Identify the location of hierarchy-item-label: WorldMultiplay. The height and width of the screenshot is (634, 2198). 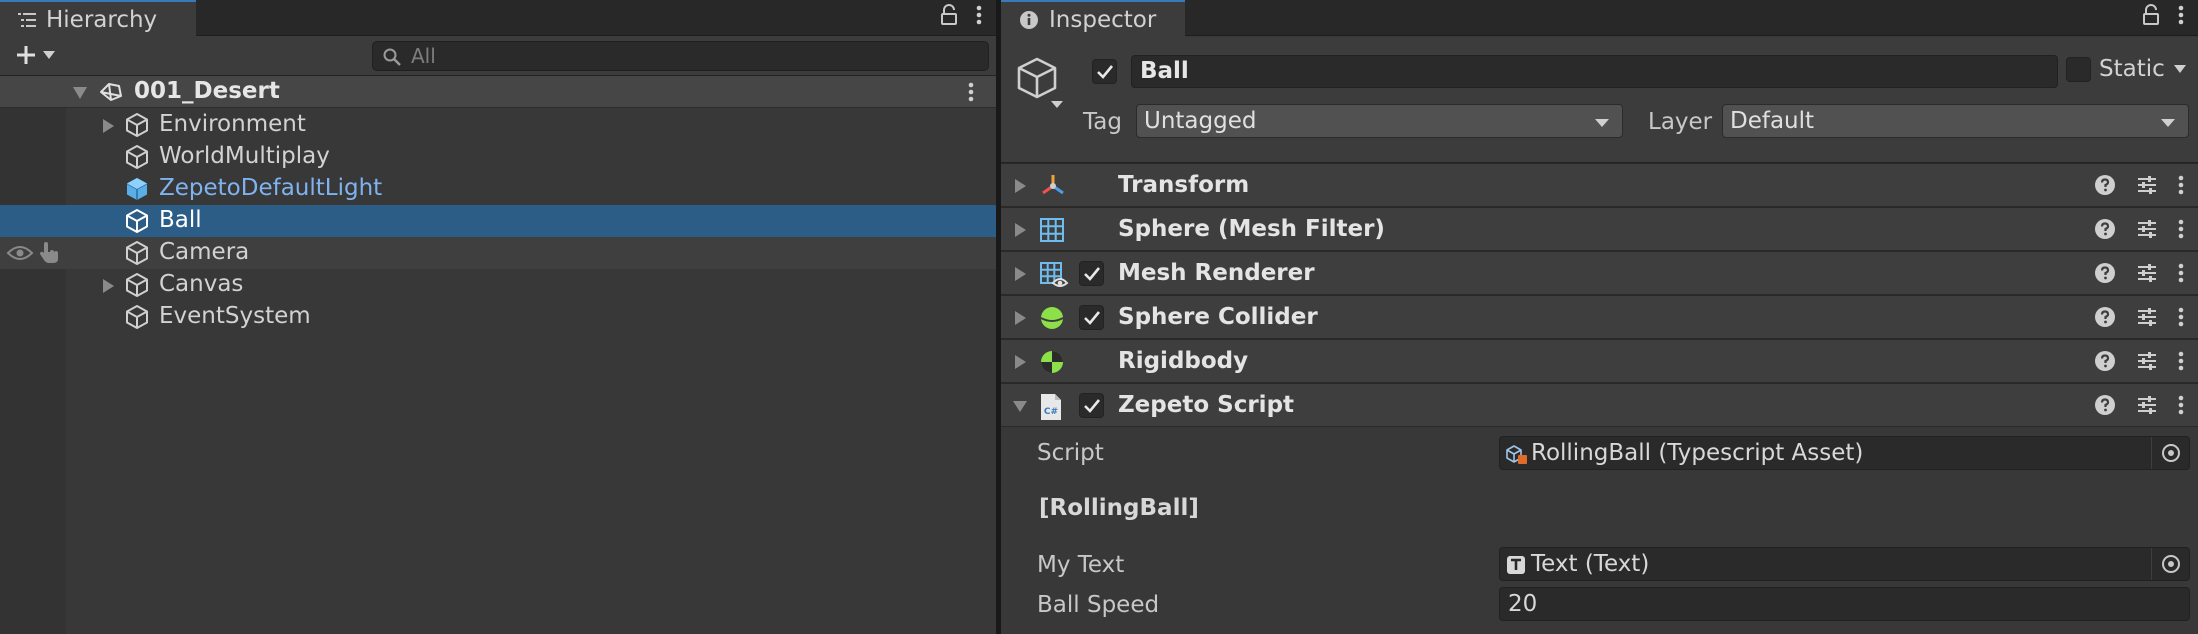
(244, 156).